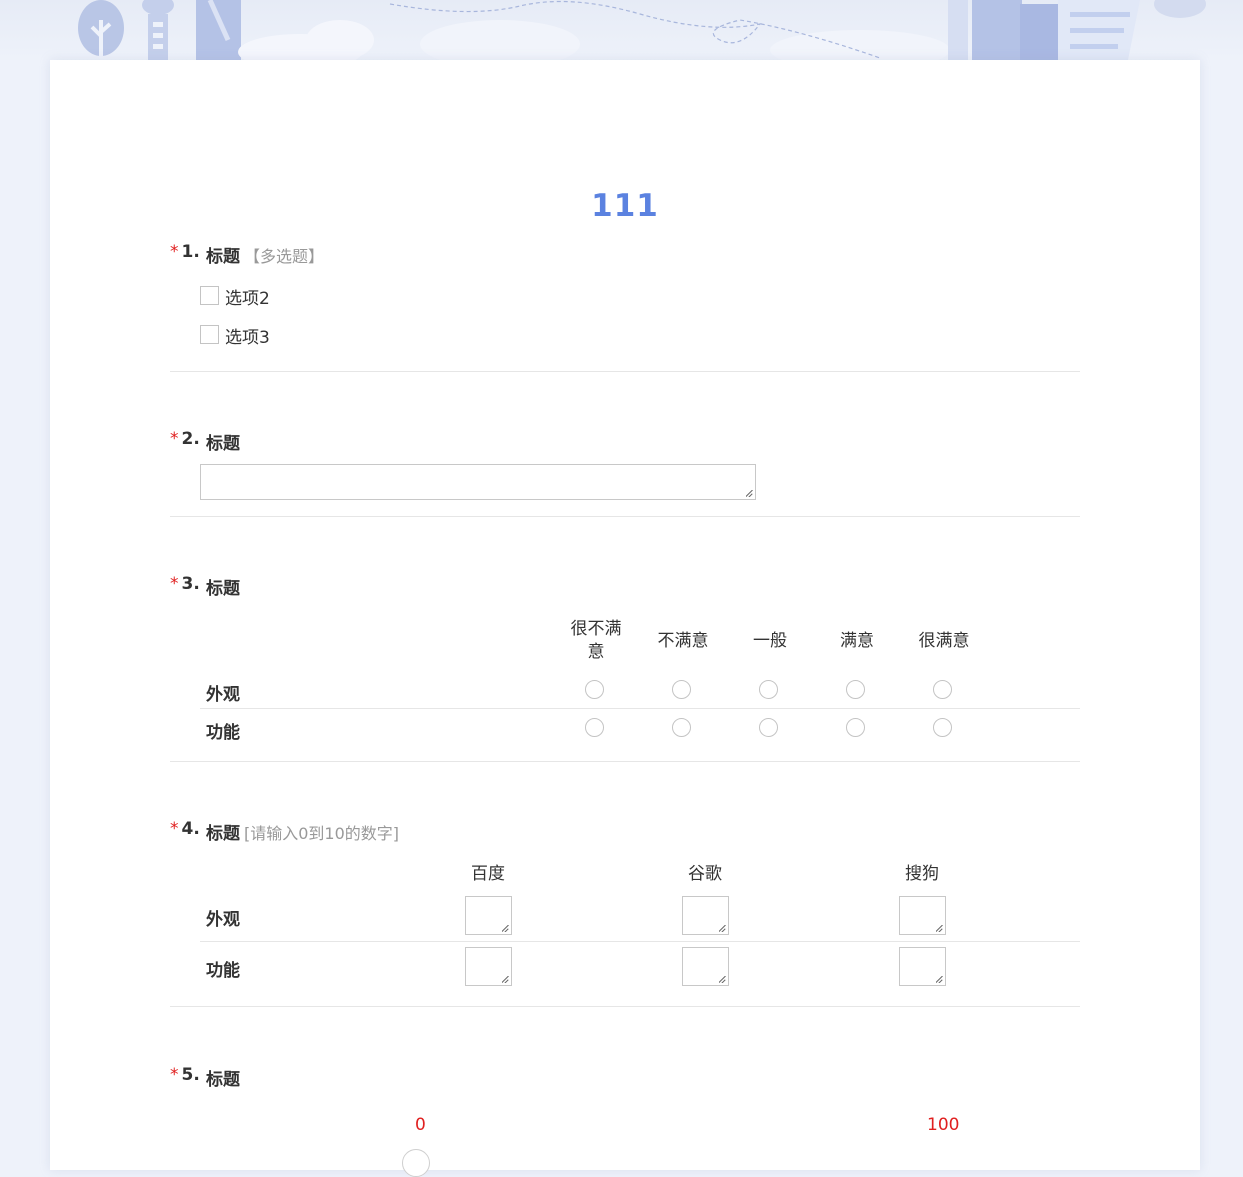 This screenshot has height=1177, width=1243. Describe the element at coordinates (190, 439) in the screenshot. I see `question-number-text: 2.` at that location.